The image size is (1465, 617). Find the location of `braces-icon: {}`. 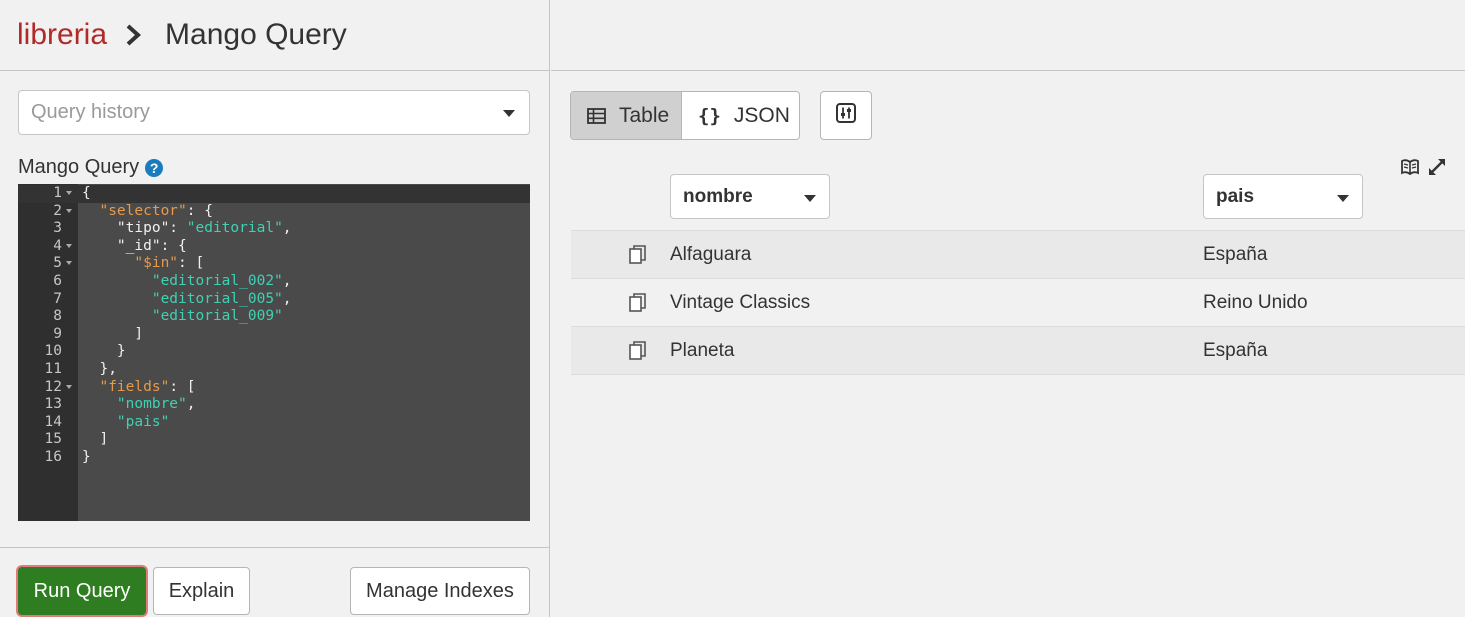

braces-icon: {} is located at coordinates (709, 115).